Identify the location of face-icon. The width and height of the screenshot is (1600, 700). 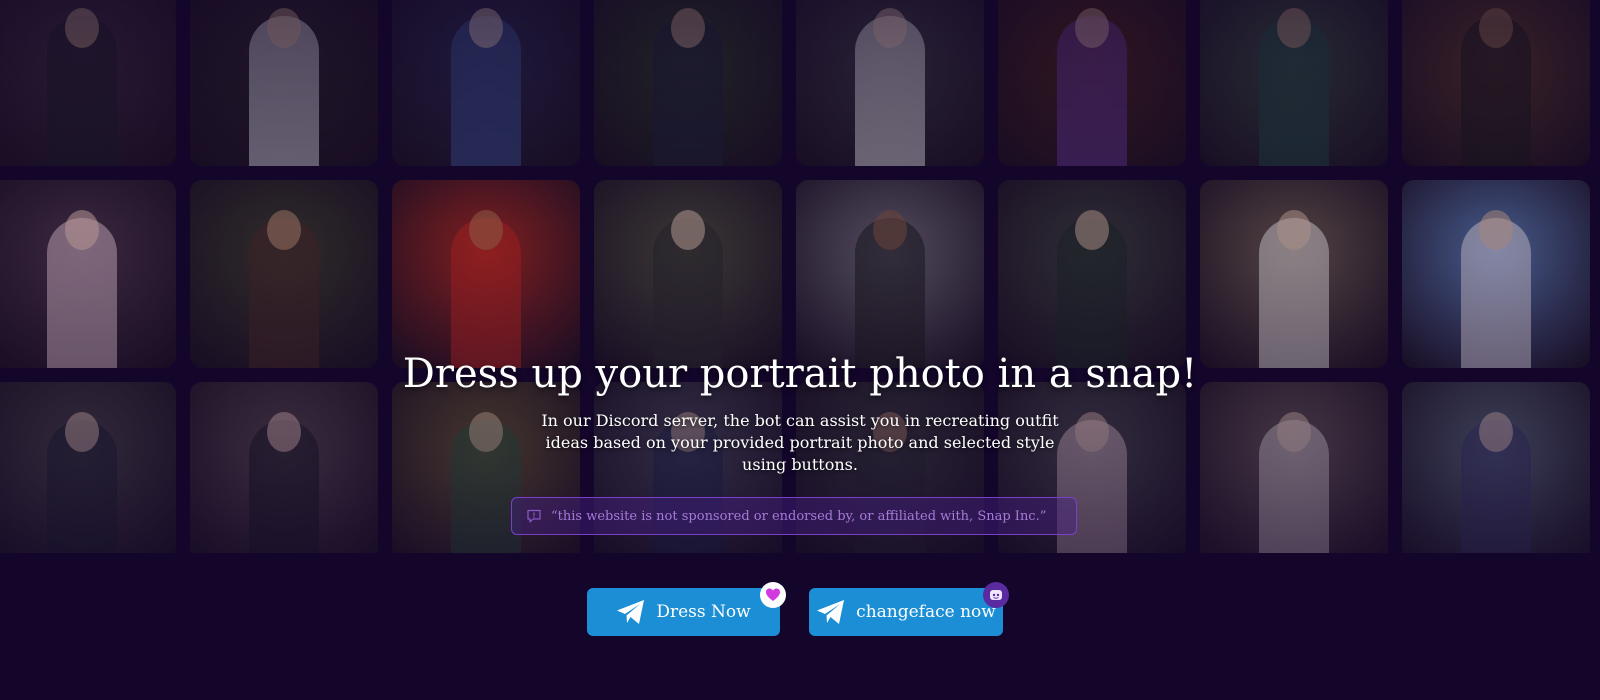
(996, 595).